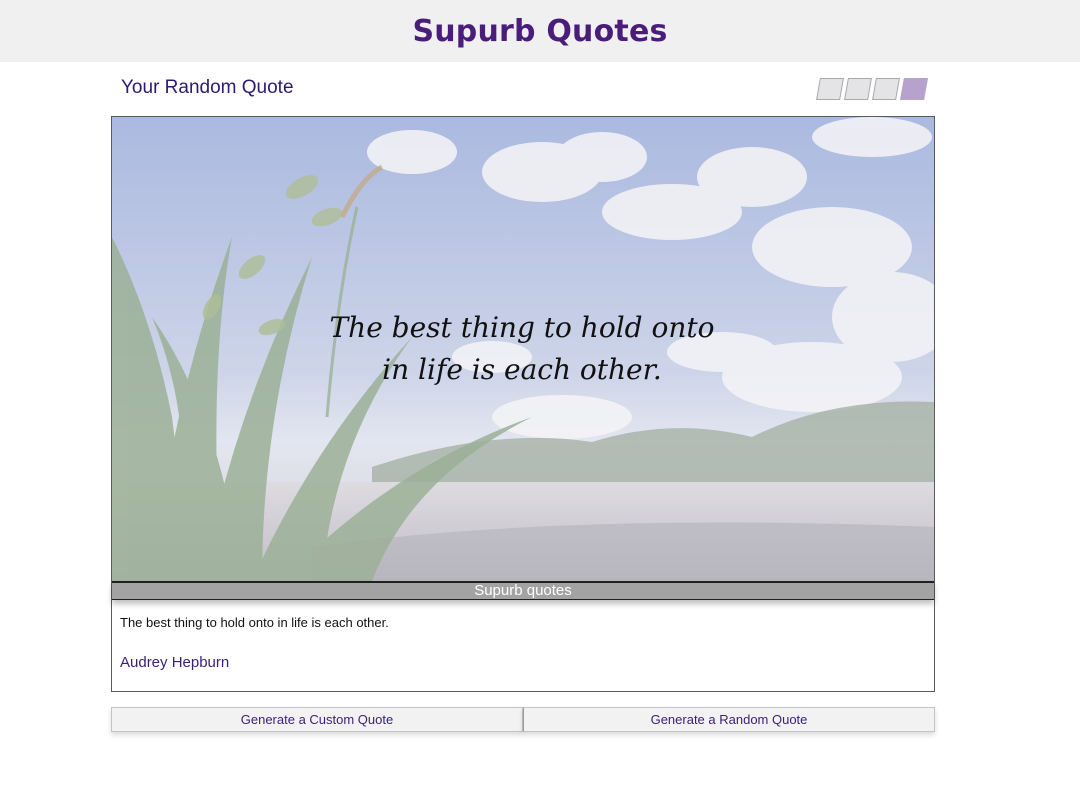 This screenshot has height=801, width=1080. Describe the element at coordinates (914, 89) in the screenshot. I see `theme-swatch-4-active` at that location.